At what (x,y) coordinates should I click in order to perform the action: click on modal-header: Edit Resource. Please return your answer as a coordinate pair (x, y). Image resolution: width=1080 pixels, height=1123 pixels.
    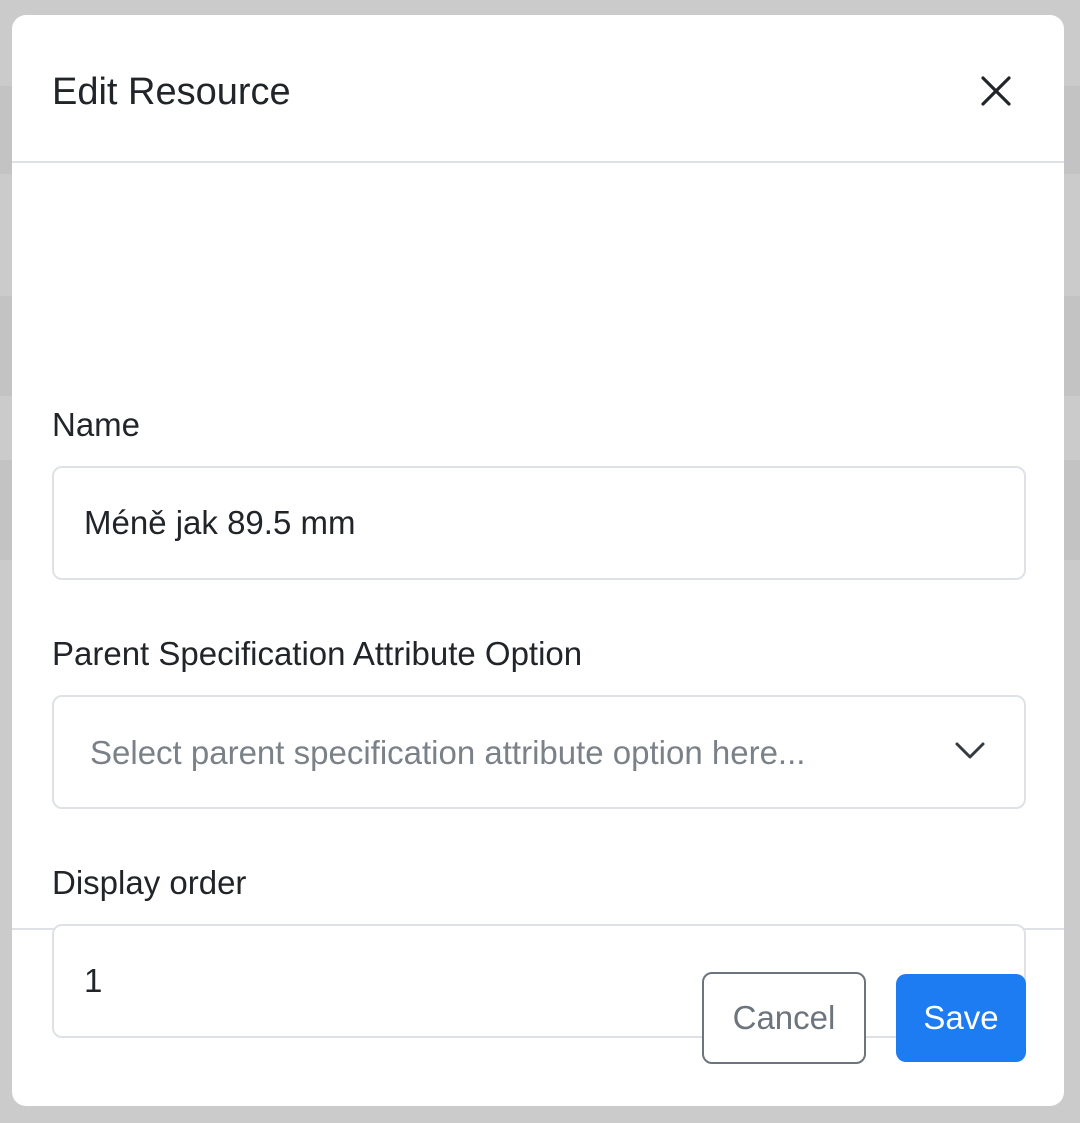
    Looking at the image, I should click on (538, 89).